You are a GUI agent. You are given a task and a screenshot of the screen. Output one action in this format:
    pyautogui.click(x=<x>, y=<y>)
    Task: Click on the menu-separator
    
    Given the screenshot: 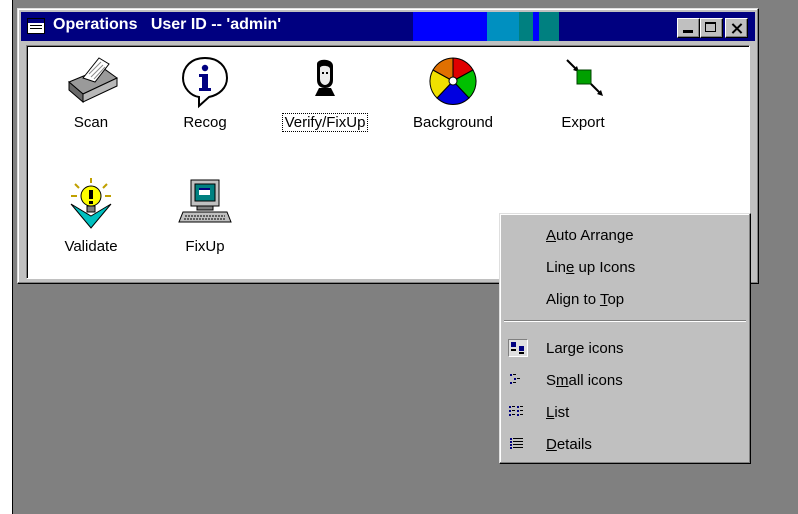 What is the action you would take?
    pyautogui.click(x=625, y=321)
    